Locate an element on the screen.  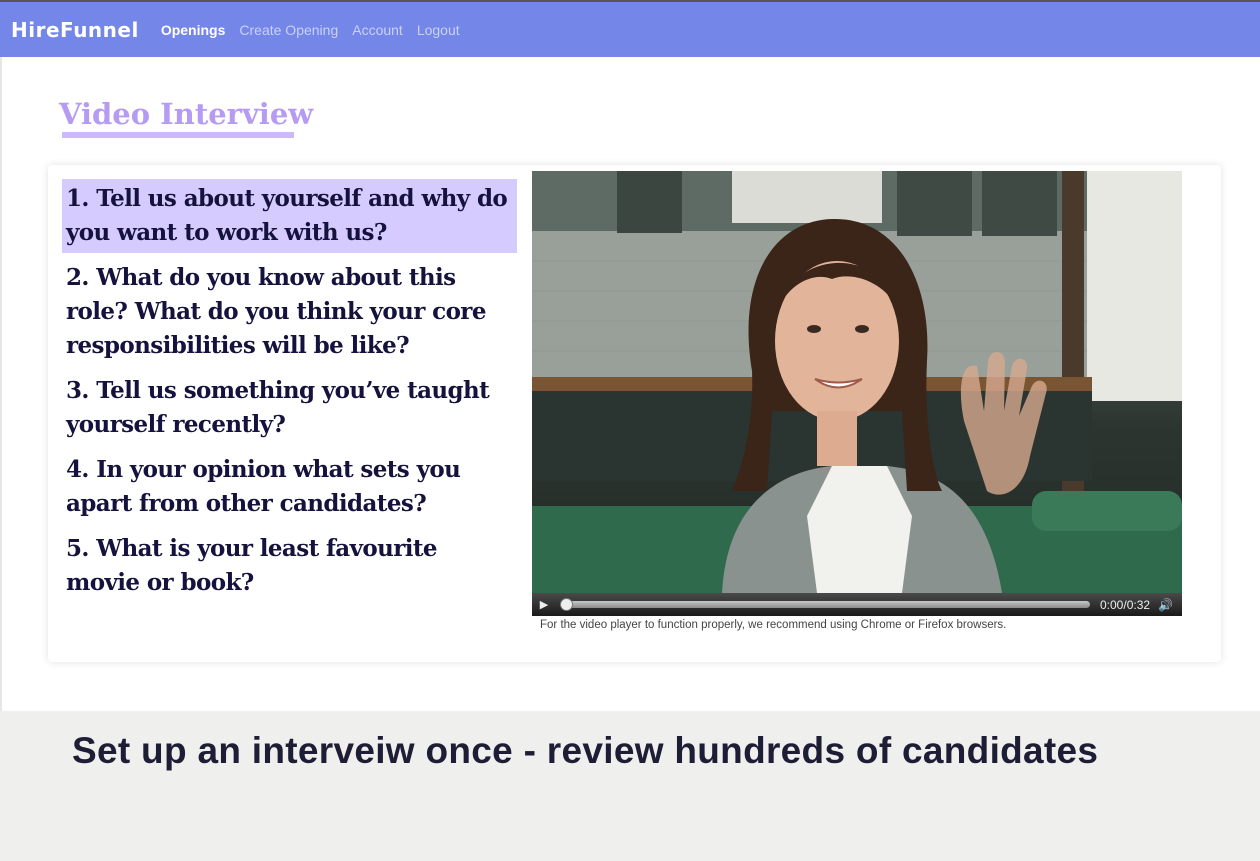
nav-account: Account is located at coordinates (377, 30).